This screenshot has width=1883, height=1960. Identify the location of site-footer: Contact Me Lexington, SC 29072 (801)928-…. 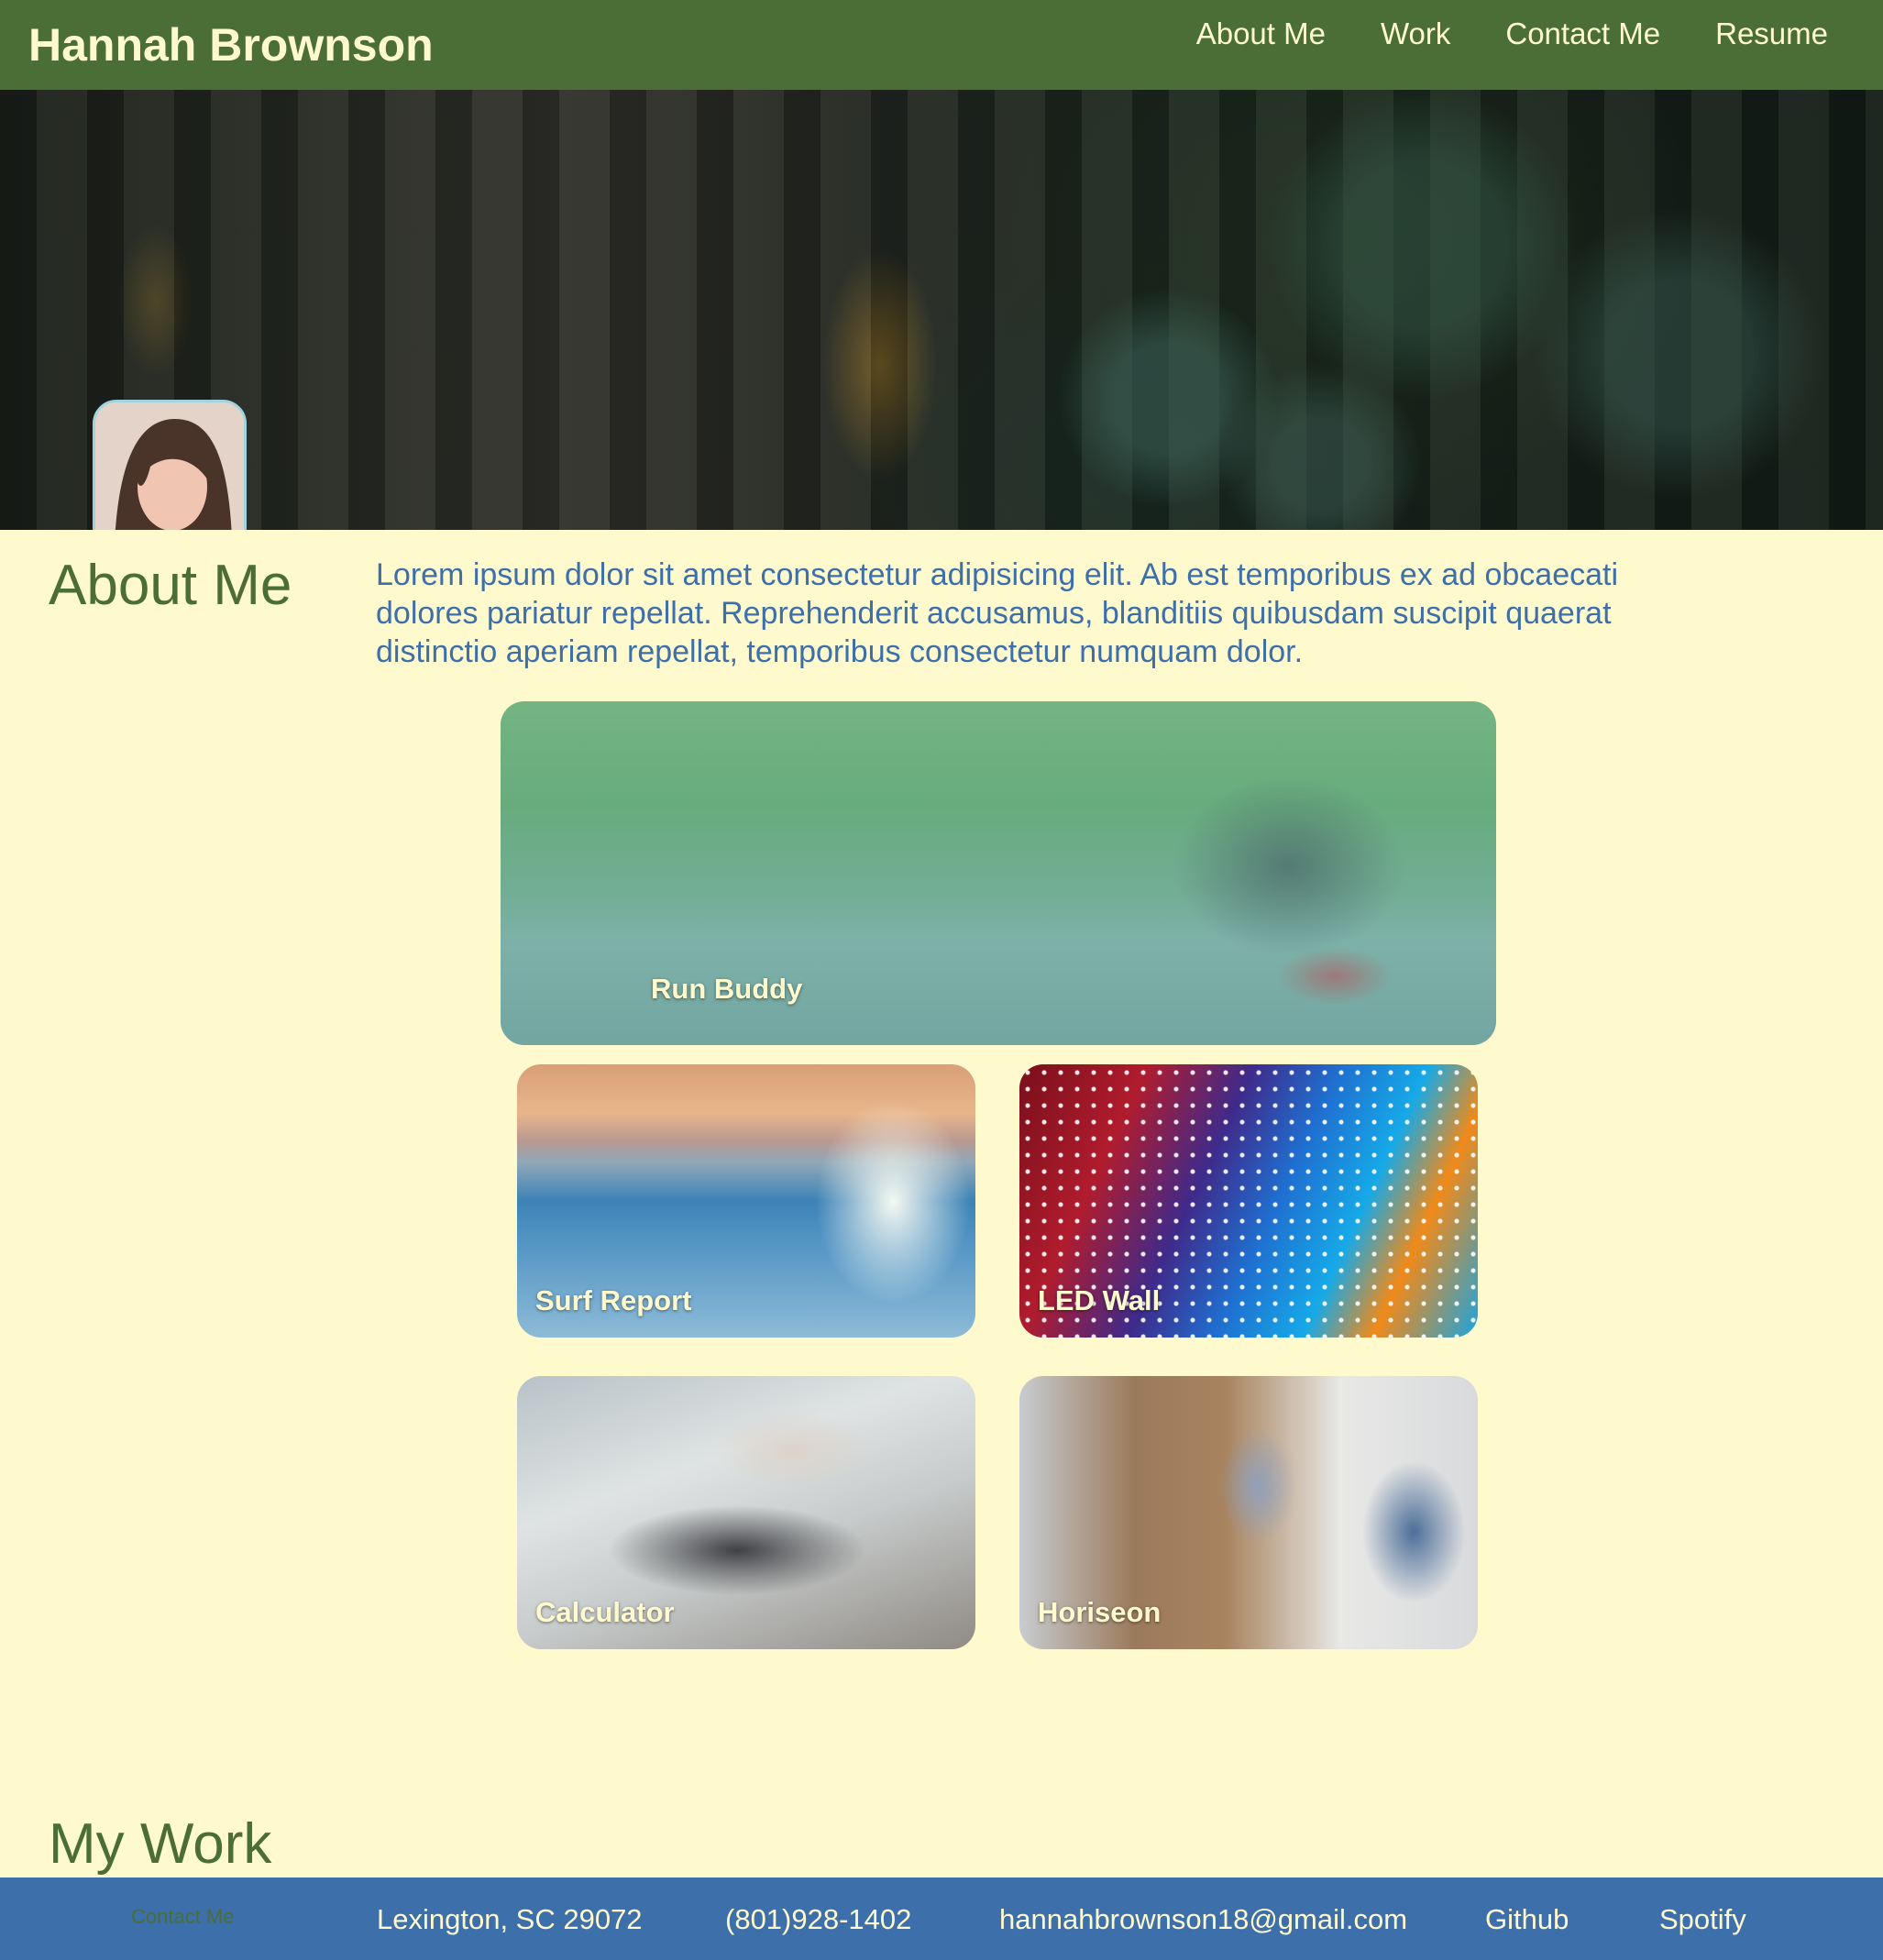
(941, 1919).